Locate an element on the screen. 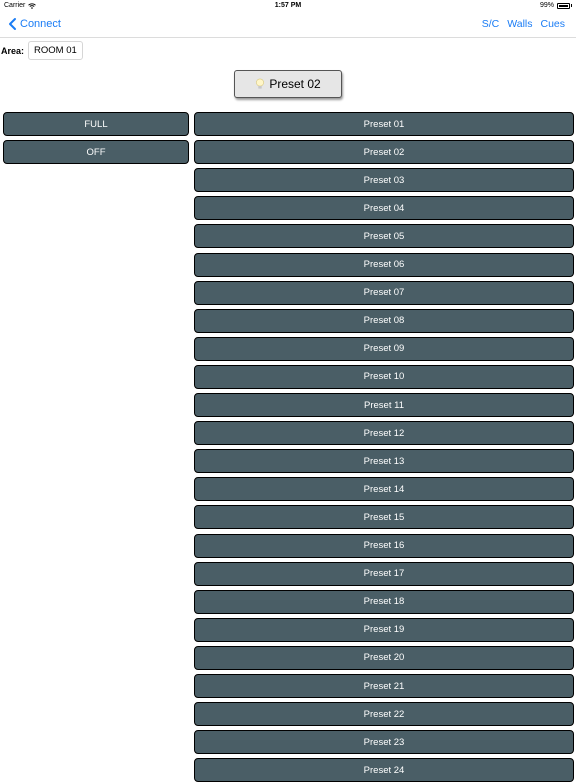 The width and height of the screenshot is (576, 782). full-button: FULL is located at coordinates (96, 124).